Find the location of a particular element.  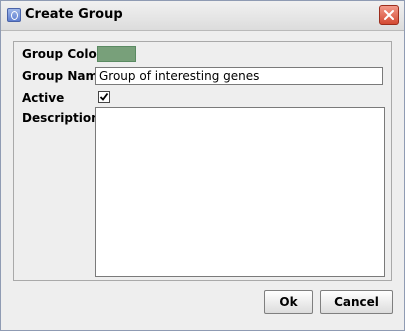

checkmark-icon is located at coordinates (104, 96).